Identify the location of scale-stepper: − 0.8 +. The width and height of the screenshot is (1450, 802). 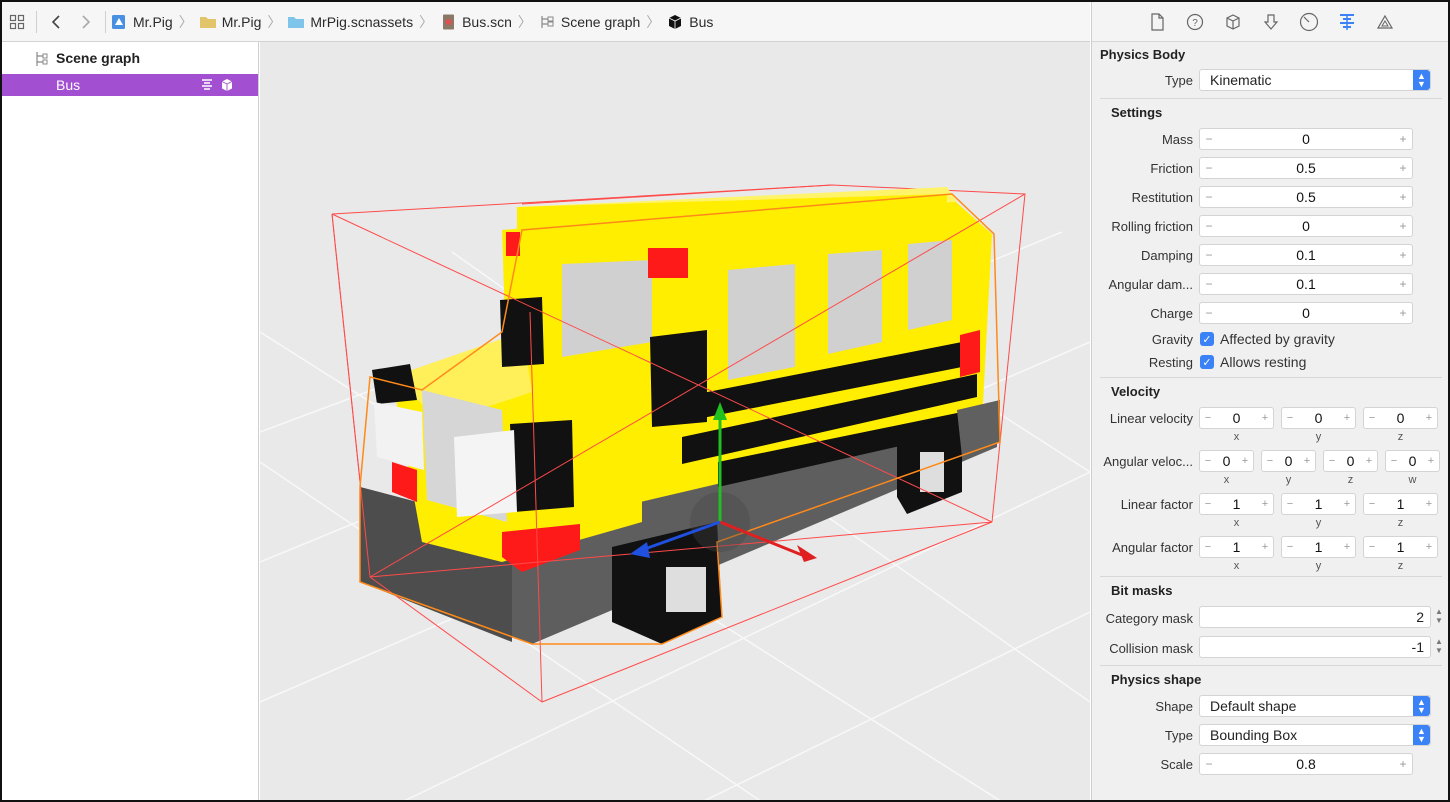
(1306, 764).